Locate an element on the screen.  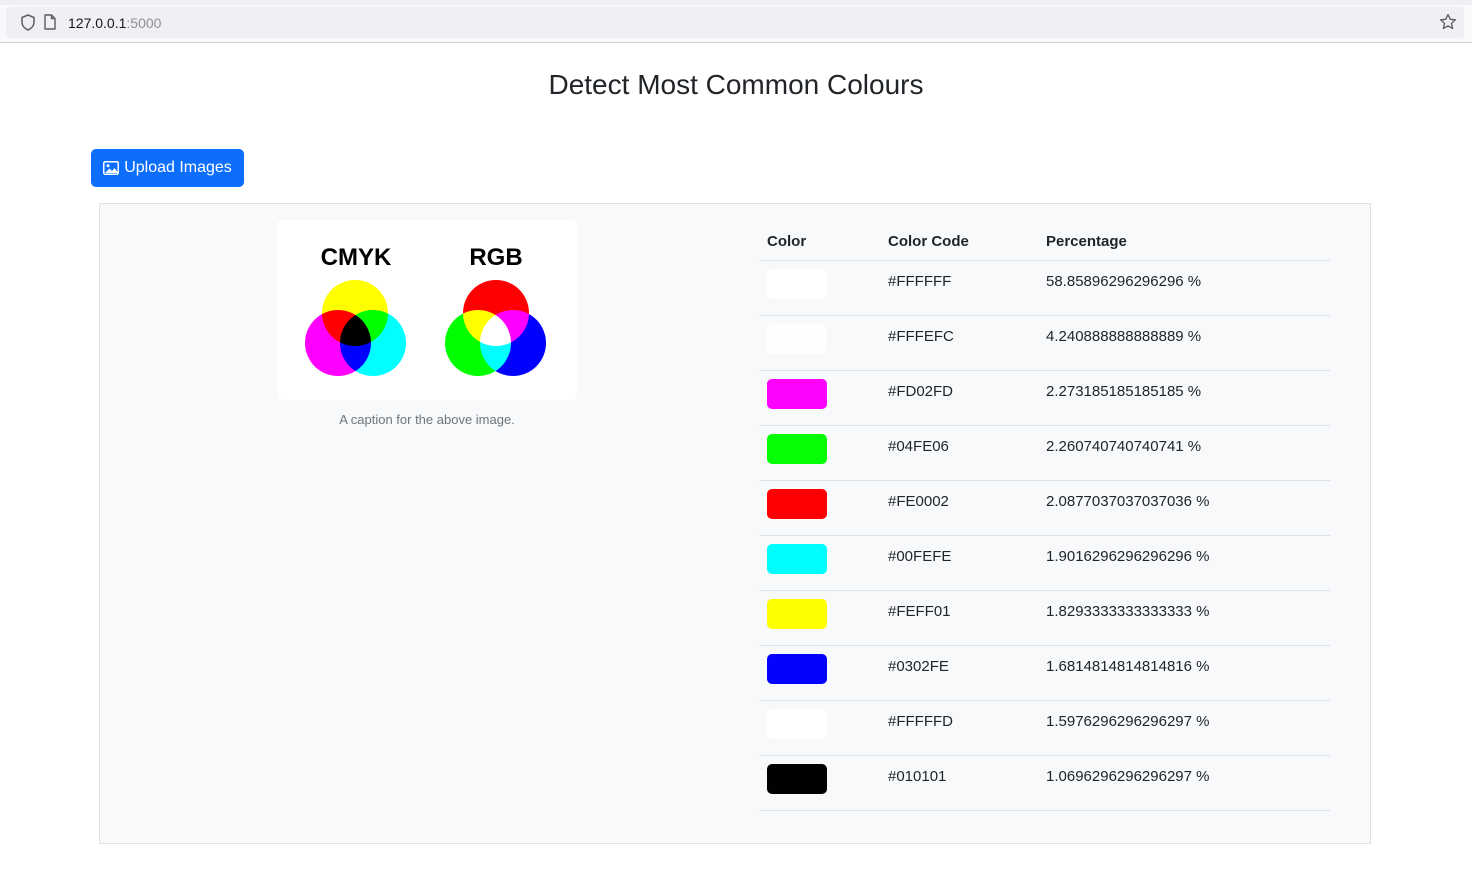
percentage-cell: 2.0877037037037036 % is located at coordinates (1184, 508).